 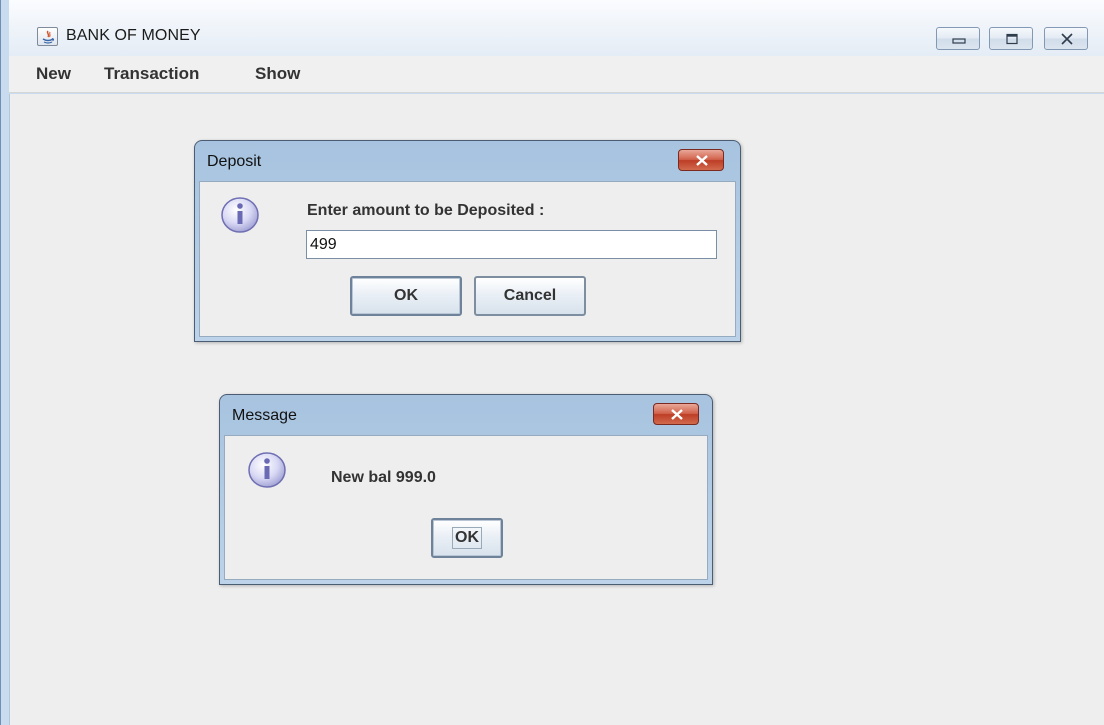 What do you see at coordinates (556, 28) in the screenshot?
I see `window-titlebar: BANK OF MONEY` at bounding box center [556, 28].